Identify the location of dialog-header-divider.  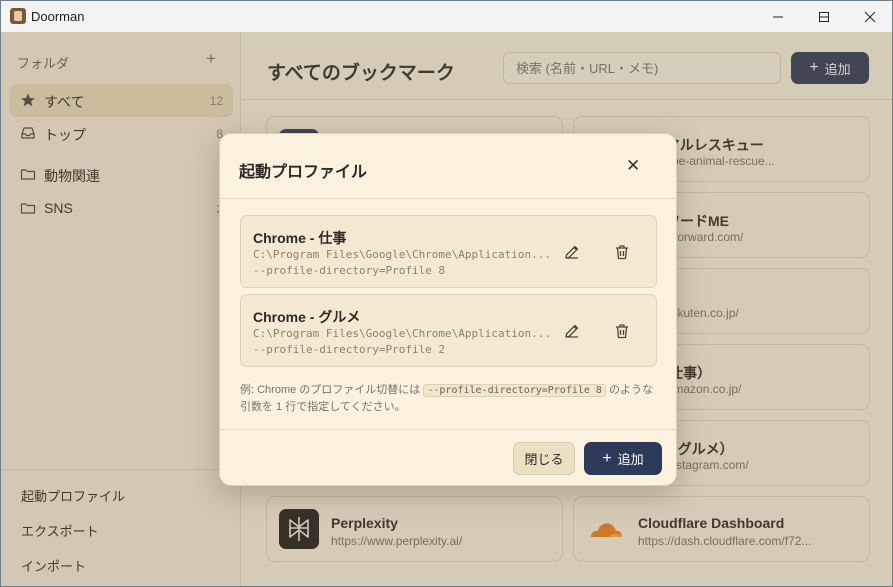
(448, 198).